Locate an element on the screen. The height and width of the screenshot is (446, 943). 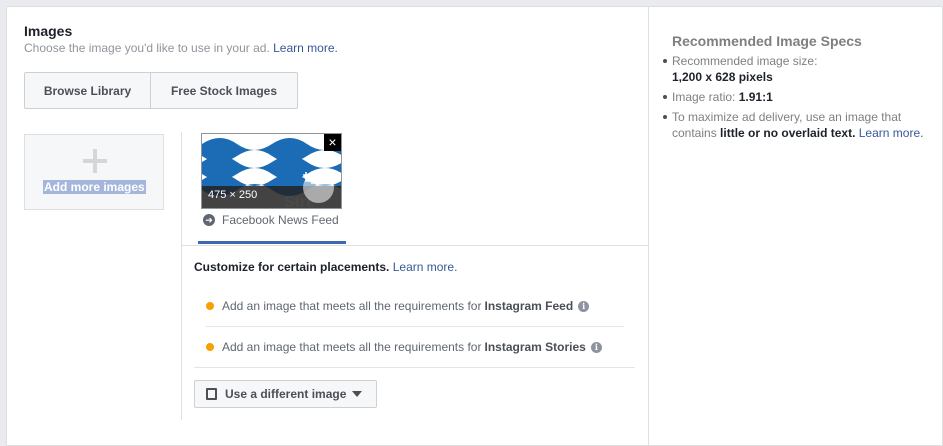
images-title: Images is located at coordinates (48, 31).